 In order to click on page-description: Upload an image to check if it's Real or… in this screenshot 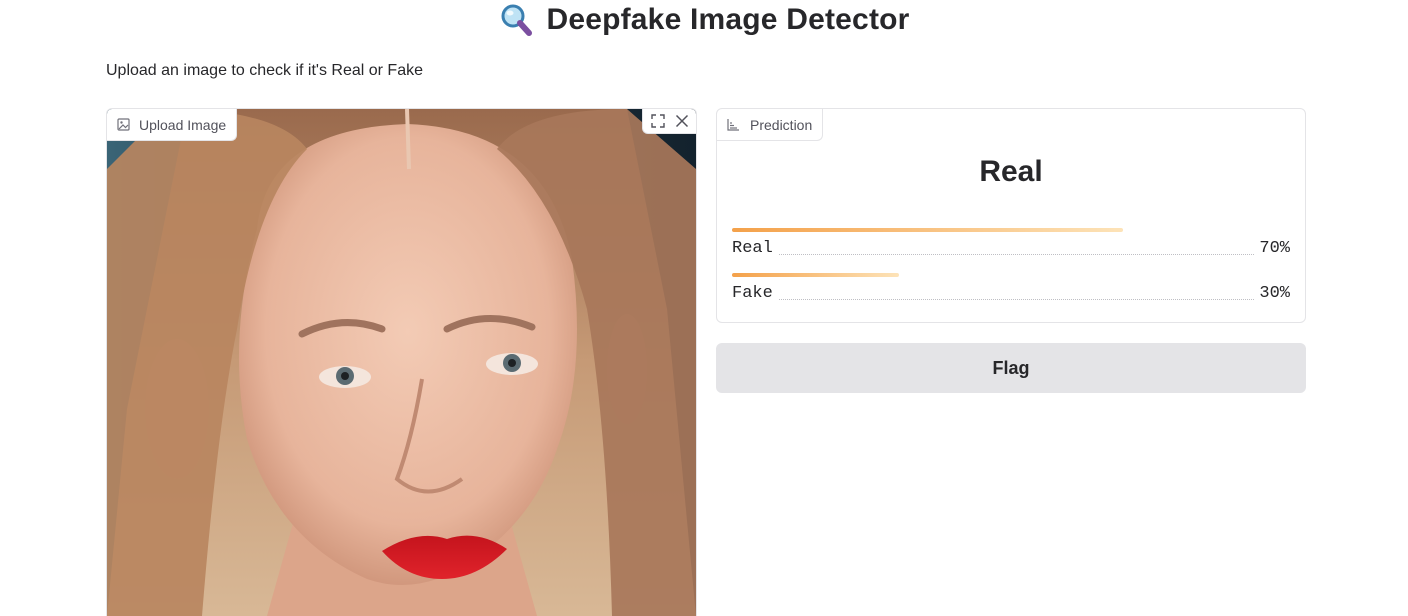, I will do `click(264, 70)`.